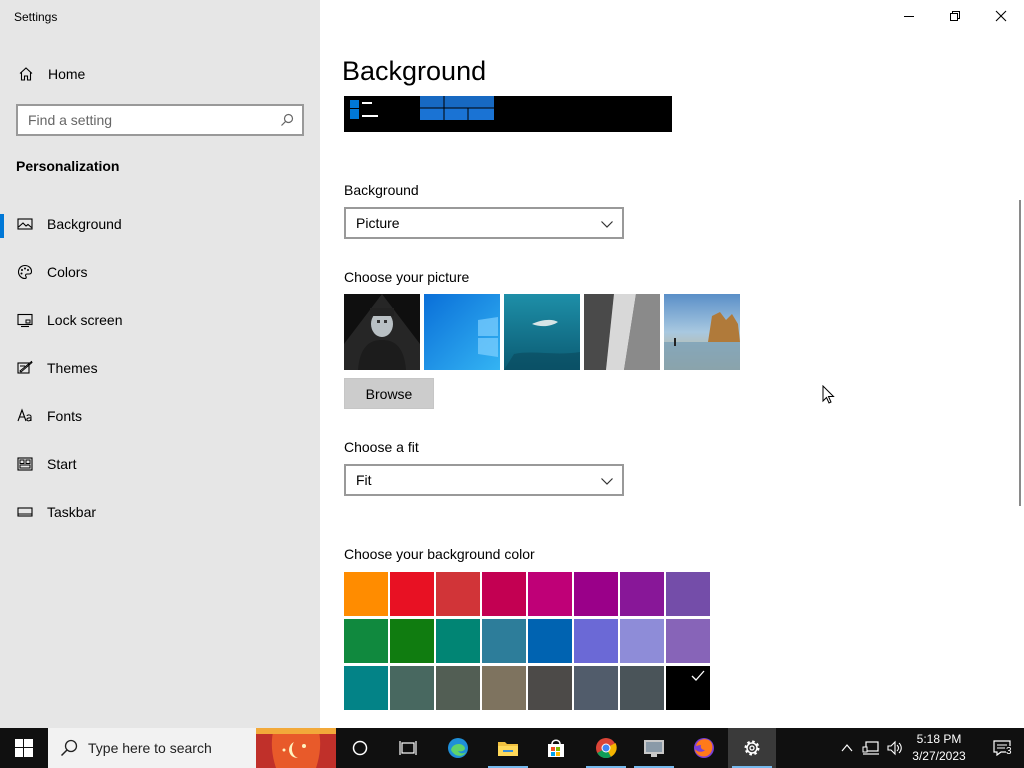  I want to click on restore-icon, so click(955, 16).